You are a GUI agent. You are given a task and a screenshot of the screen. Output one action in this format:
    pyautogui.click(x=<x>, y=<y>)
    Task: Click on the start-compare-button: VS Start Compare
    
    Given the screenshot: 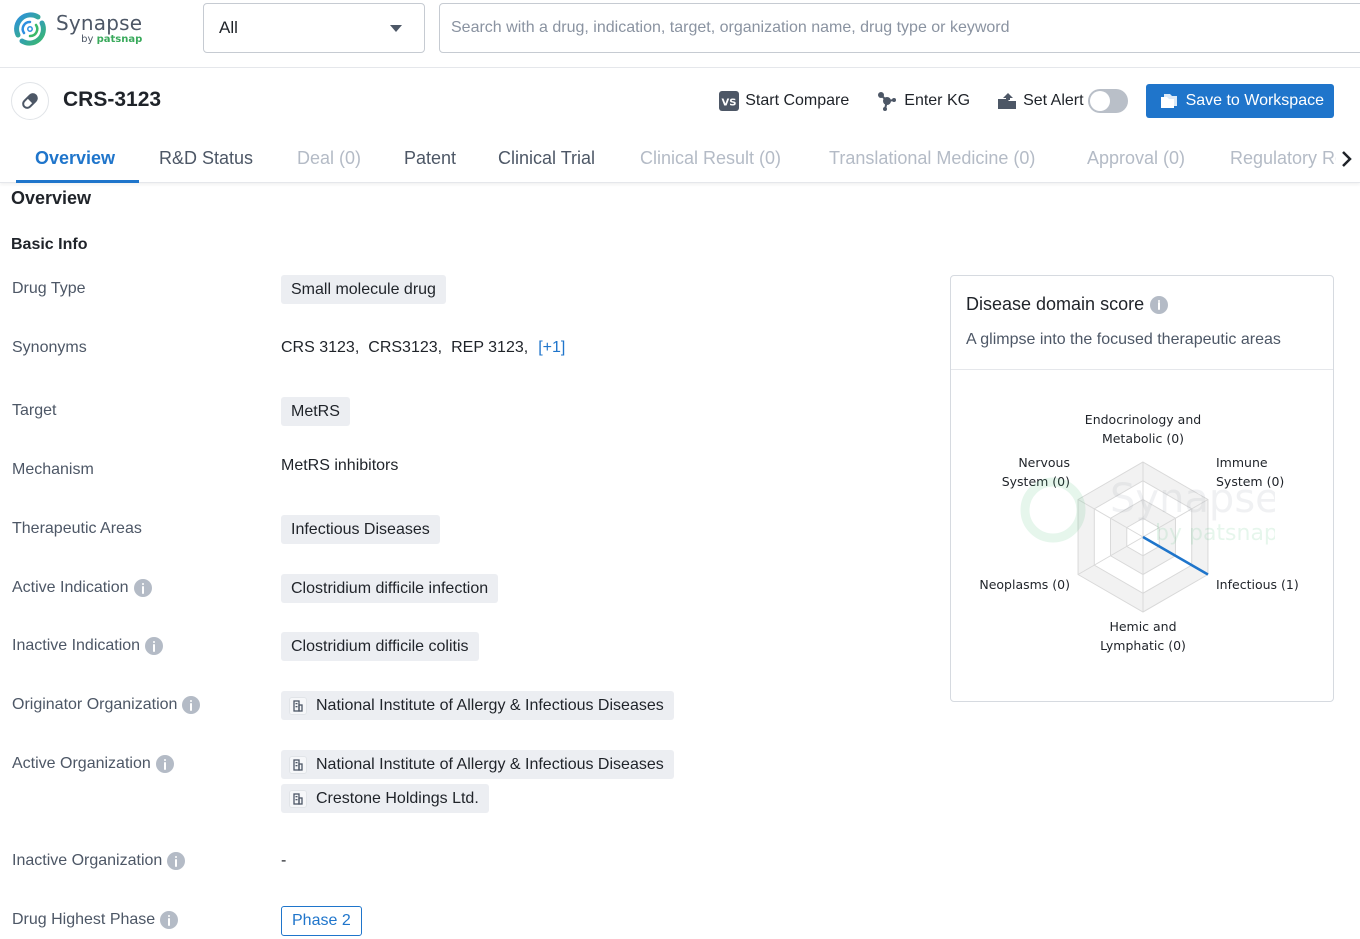 What is the action you would take?
    pyautogui.click(x=784, y=101)
    